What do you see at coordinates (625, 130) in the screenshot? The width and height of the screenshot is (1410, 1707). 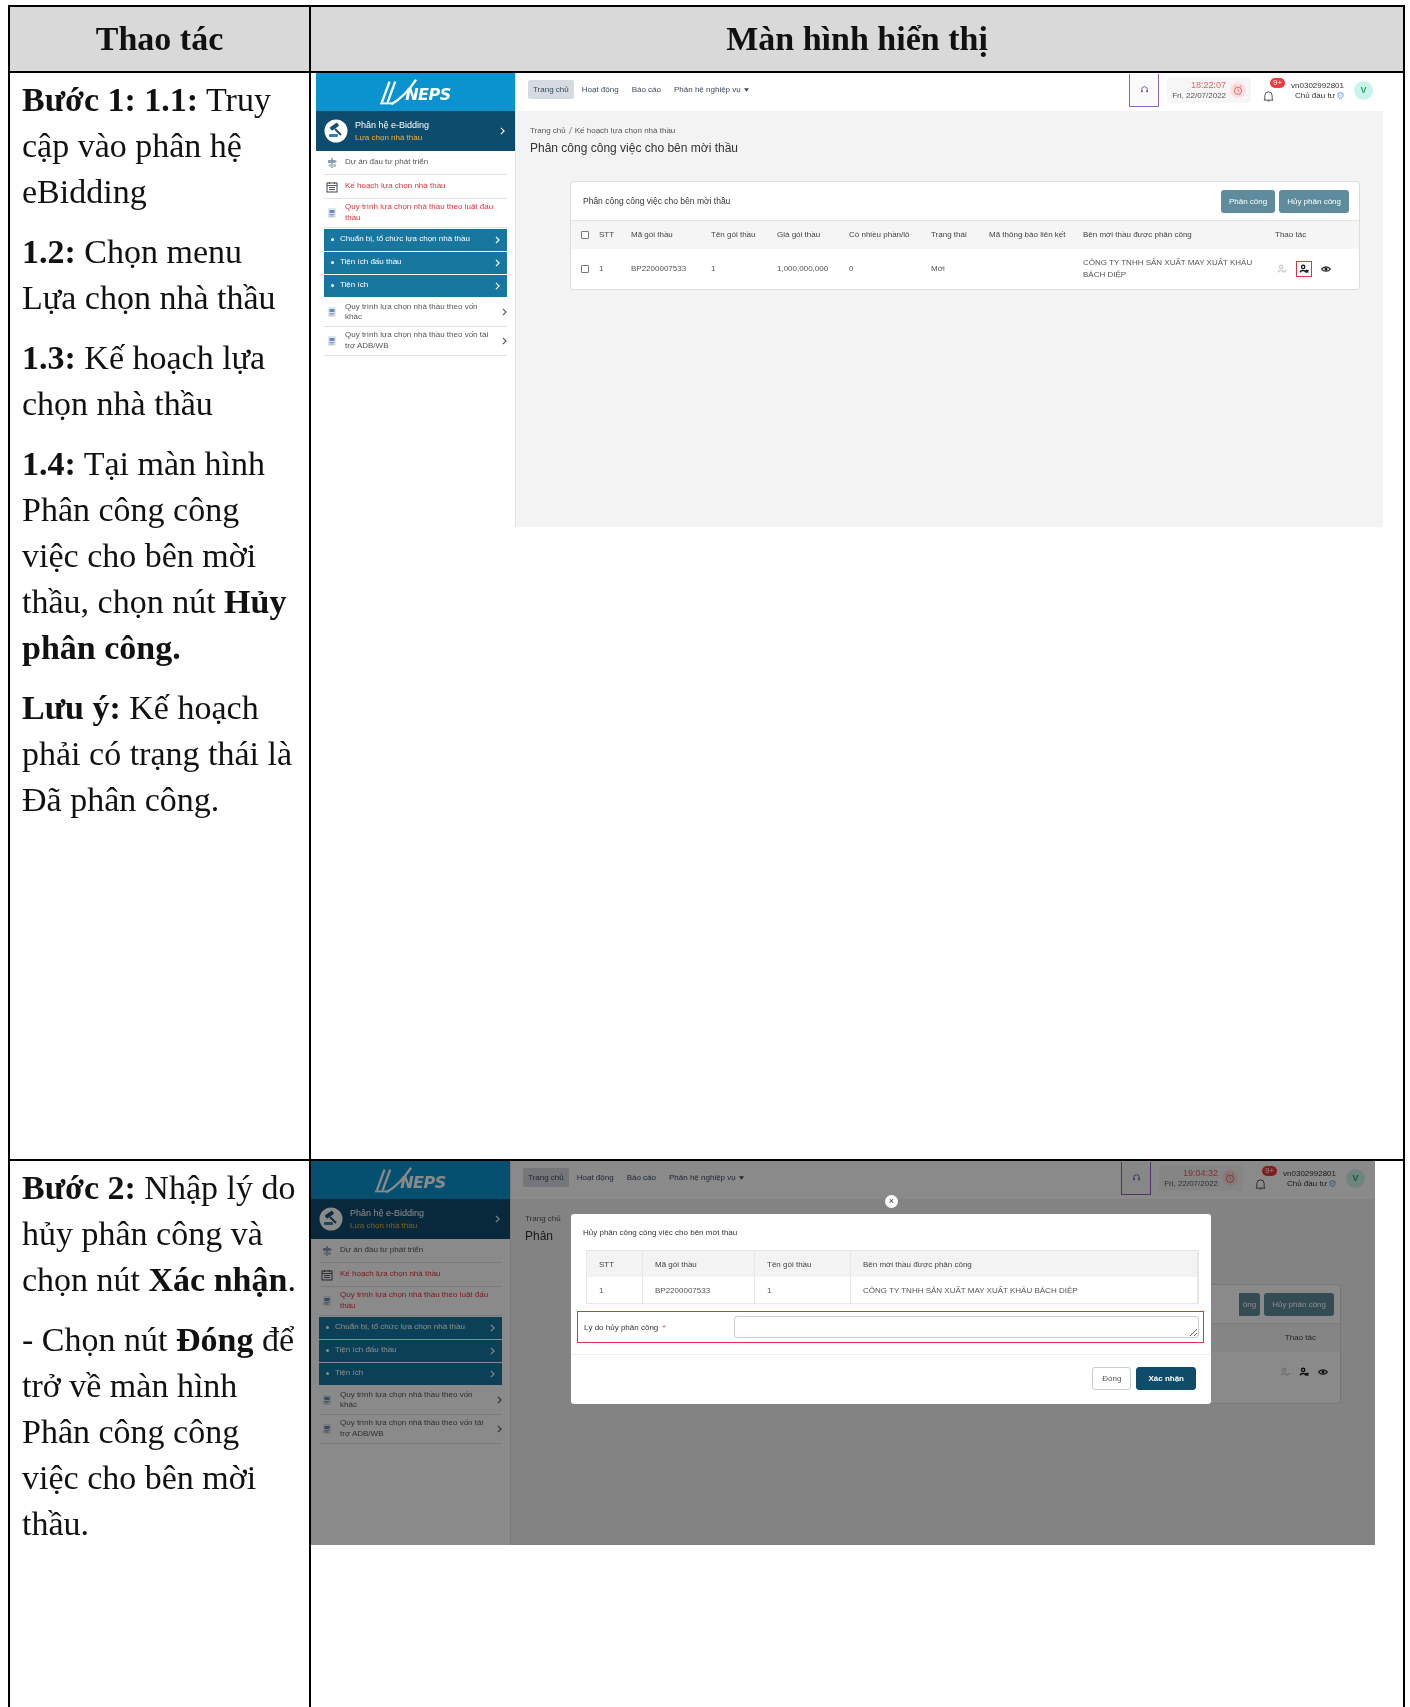 I see `breadcrumb-link: Kế hoạch lựa chọn nhà thầu` at bounding box center [625, 130].